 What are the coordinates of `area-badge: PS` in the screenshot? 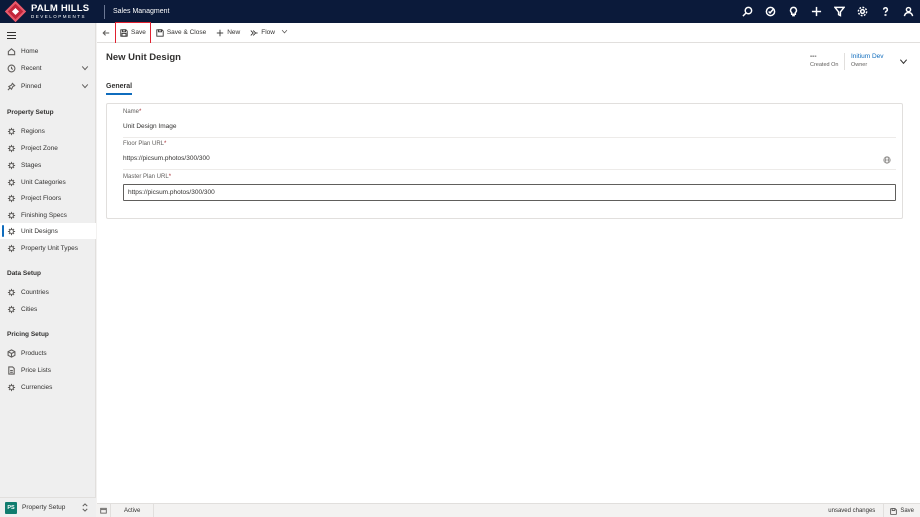 It's located at (11, 507).